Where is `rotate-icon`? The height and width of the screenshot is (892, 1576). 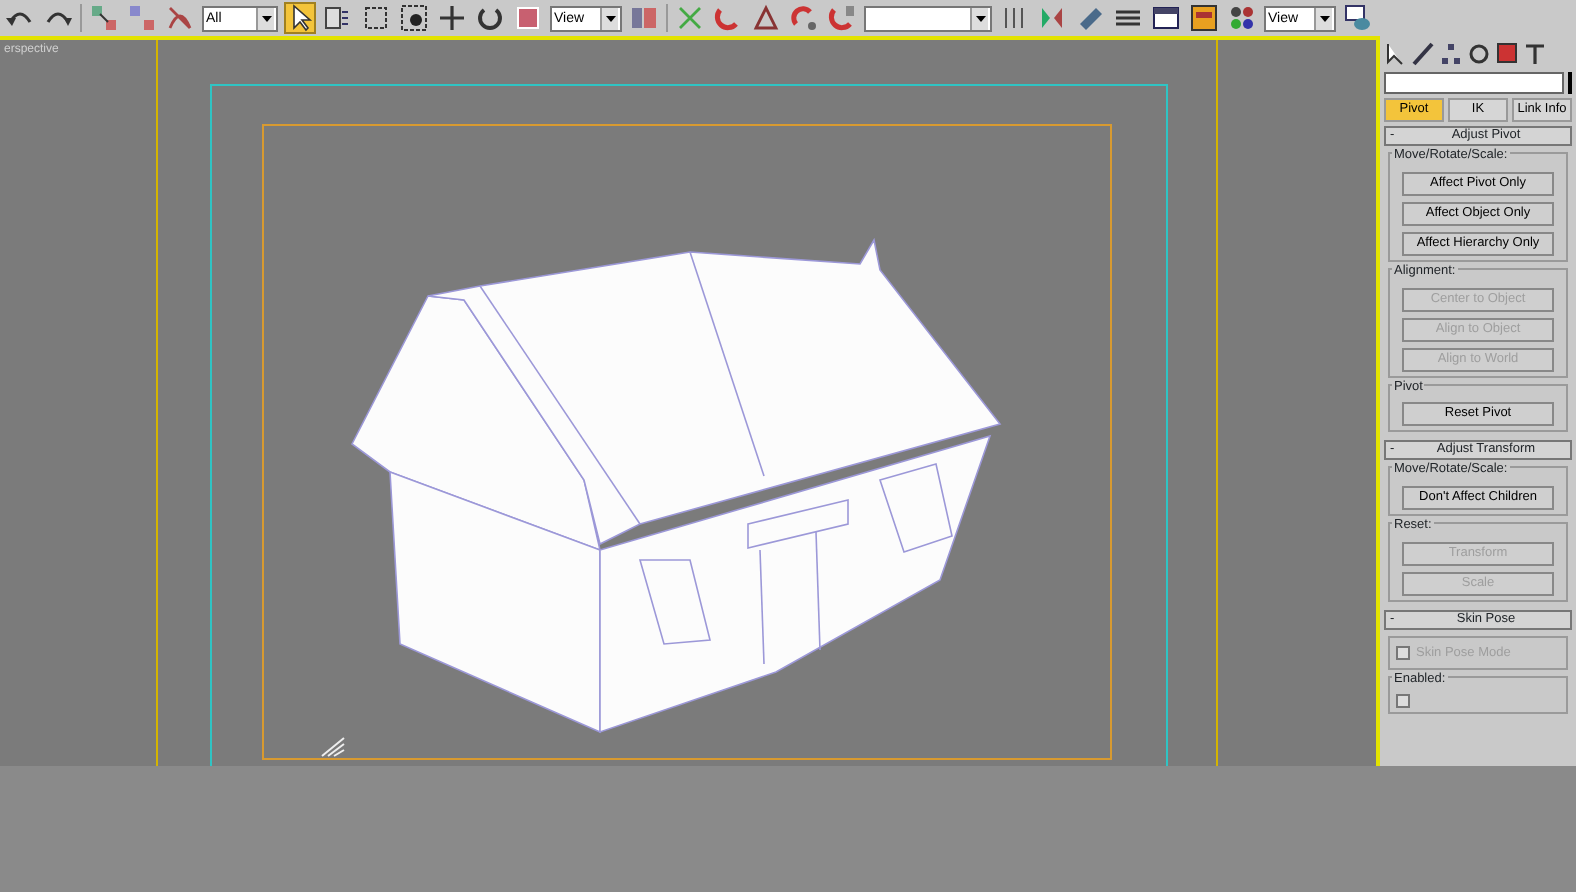
rotate-icon is located at coordinates (490, 18).